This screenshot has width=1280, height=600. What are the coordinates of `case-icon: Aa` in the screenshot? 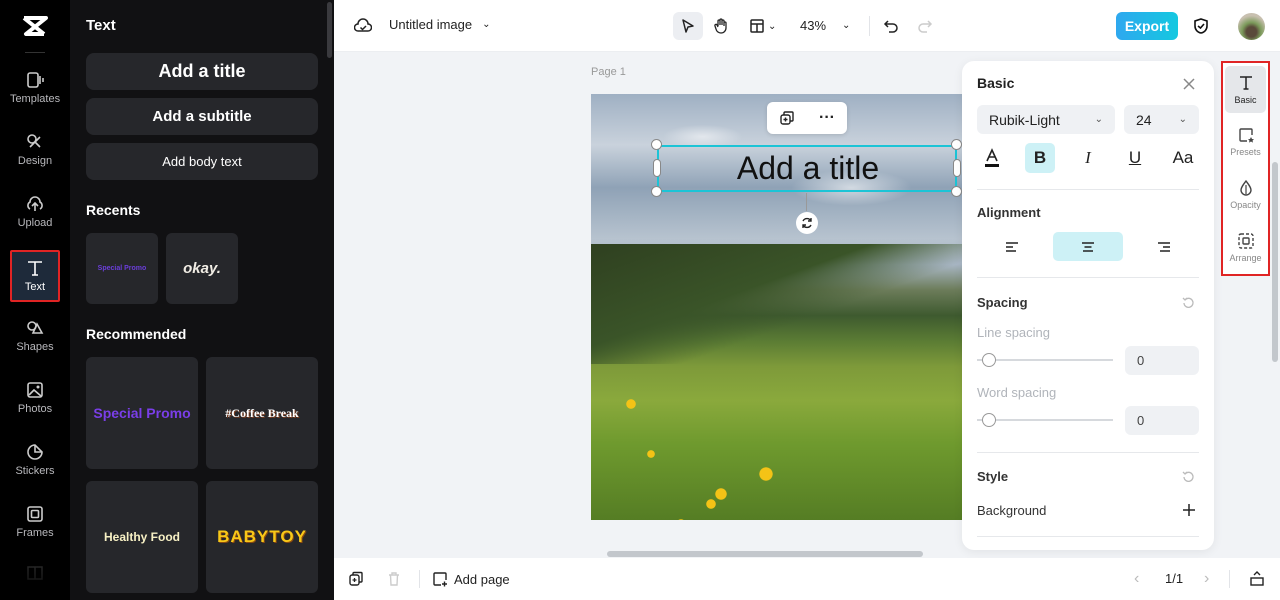 It's located at (1183, 157).